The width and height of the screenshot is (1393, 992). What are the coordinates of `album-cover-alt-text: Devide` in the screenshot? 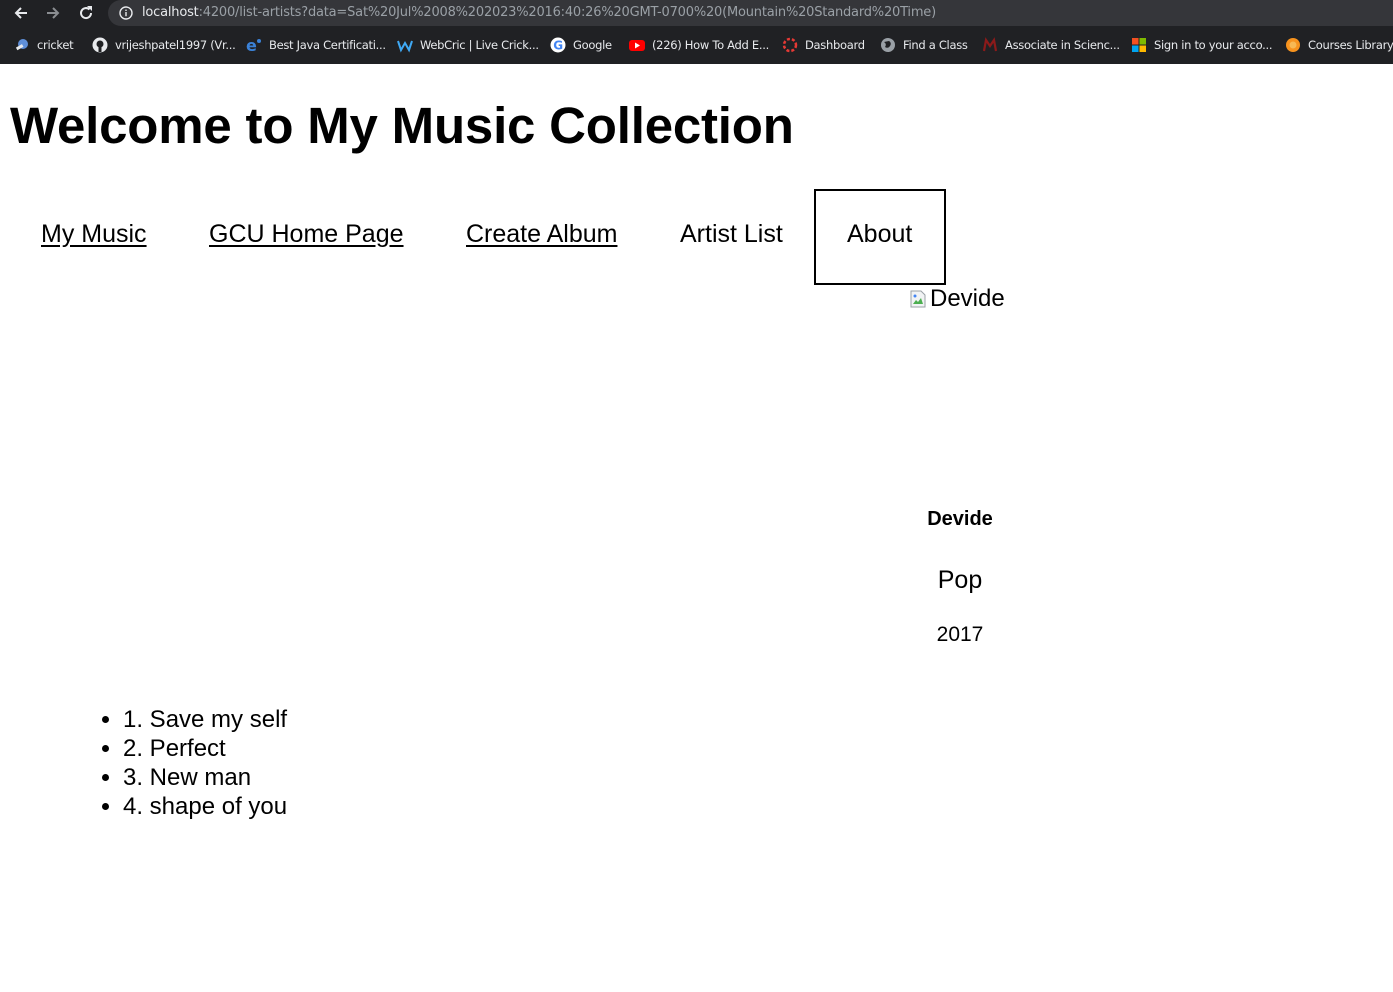 It's located at (967, 298).